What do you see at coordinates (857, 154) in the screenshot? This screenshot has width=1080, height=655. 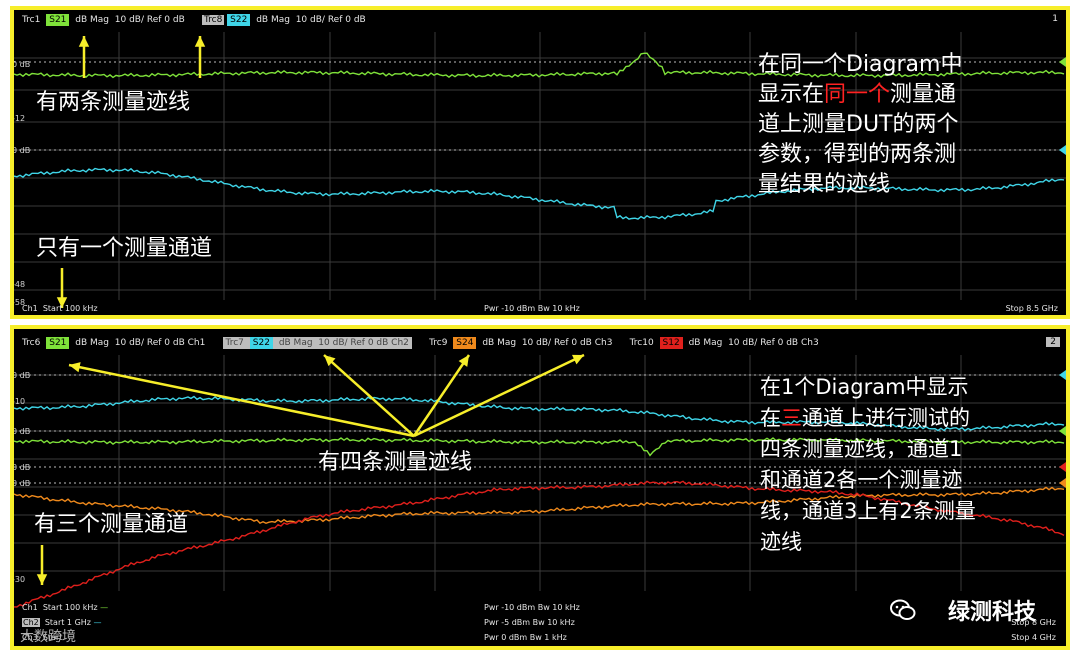 I see `description-line: 参数，得到的两条测` at bounding box center [857, 154].